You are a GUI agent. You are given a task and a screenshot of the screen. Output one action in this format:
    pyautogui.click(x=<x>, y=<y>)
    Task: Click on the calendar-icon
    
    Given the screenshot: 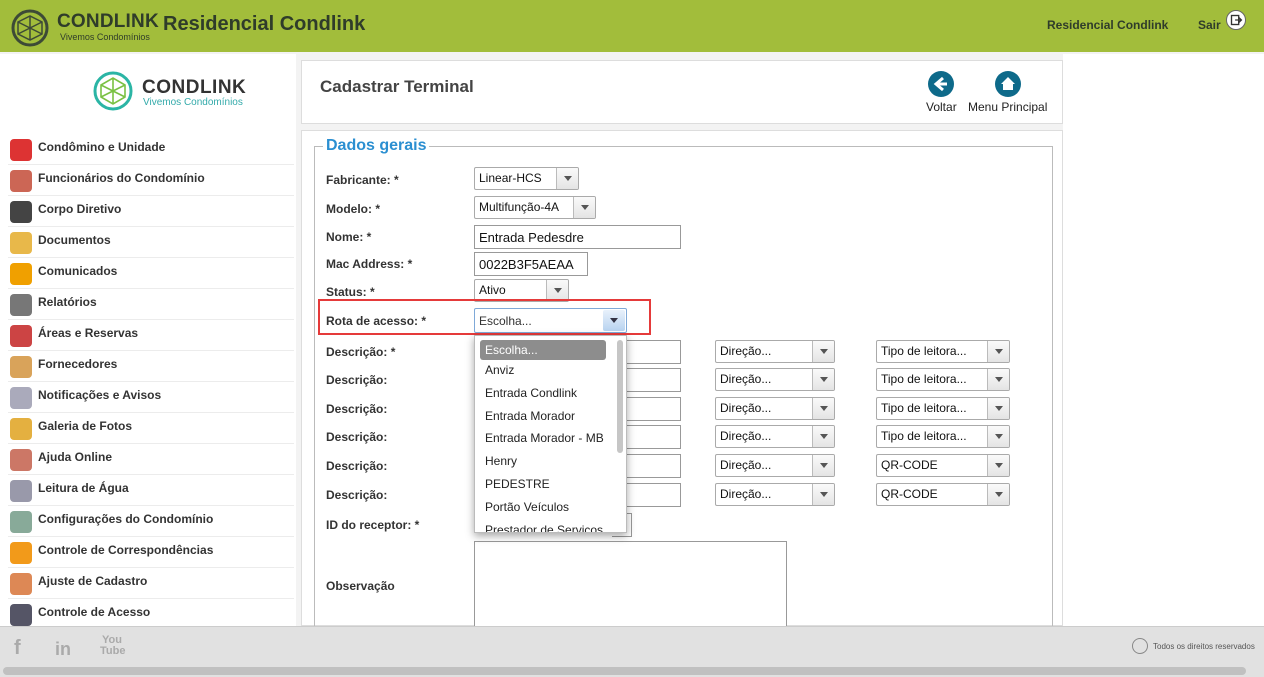 What is the action you would take?
    pyautogui.click(x=21, y=336)
    